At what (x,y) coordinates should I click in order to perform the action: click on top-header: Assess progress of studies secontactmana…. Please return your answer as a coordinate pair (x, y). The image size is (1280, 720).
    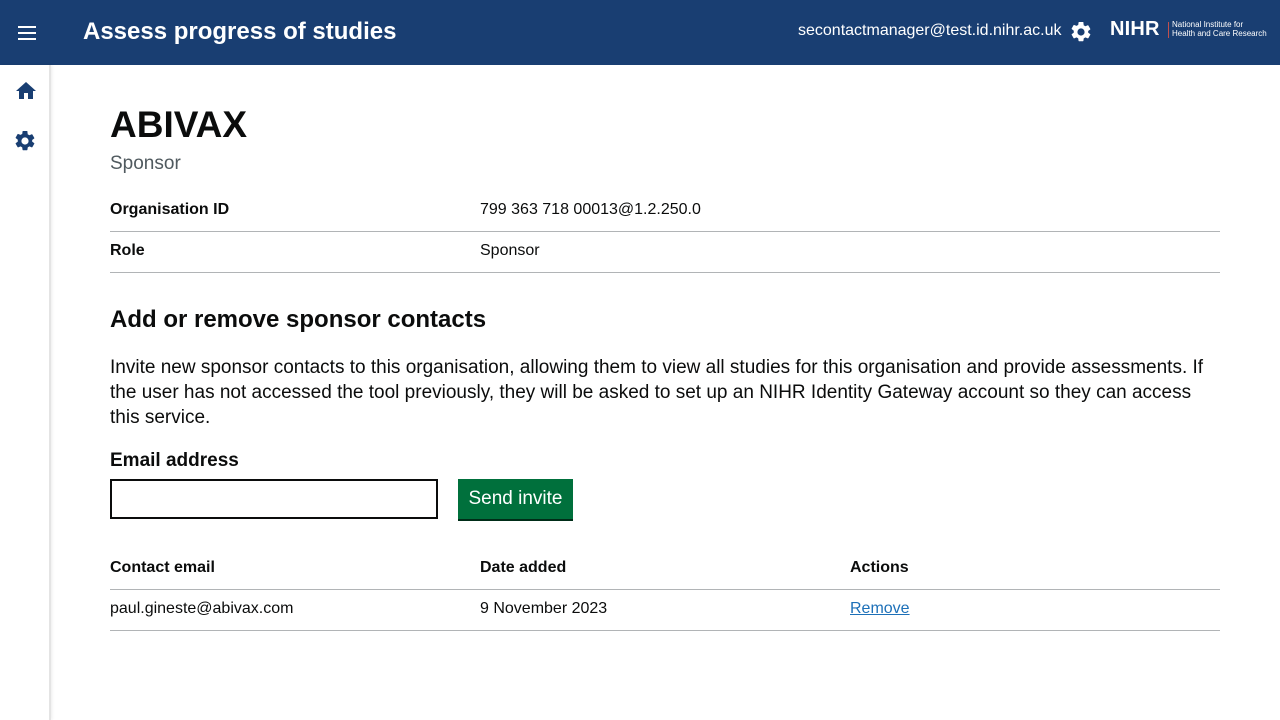
    Looking at the image, I should click on (640, 32).